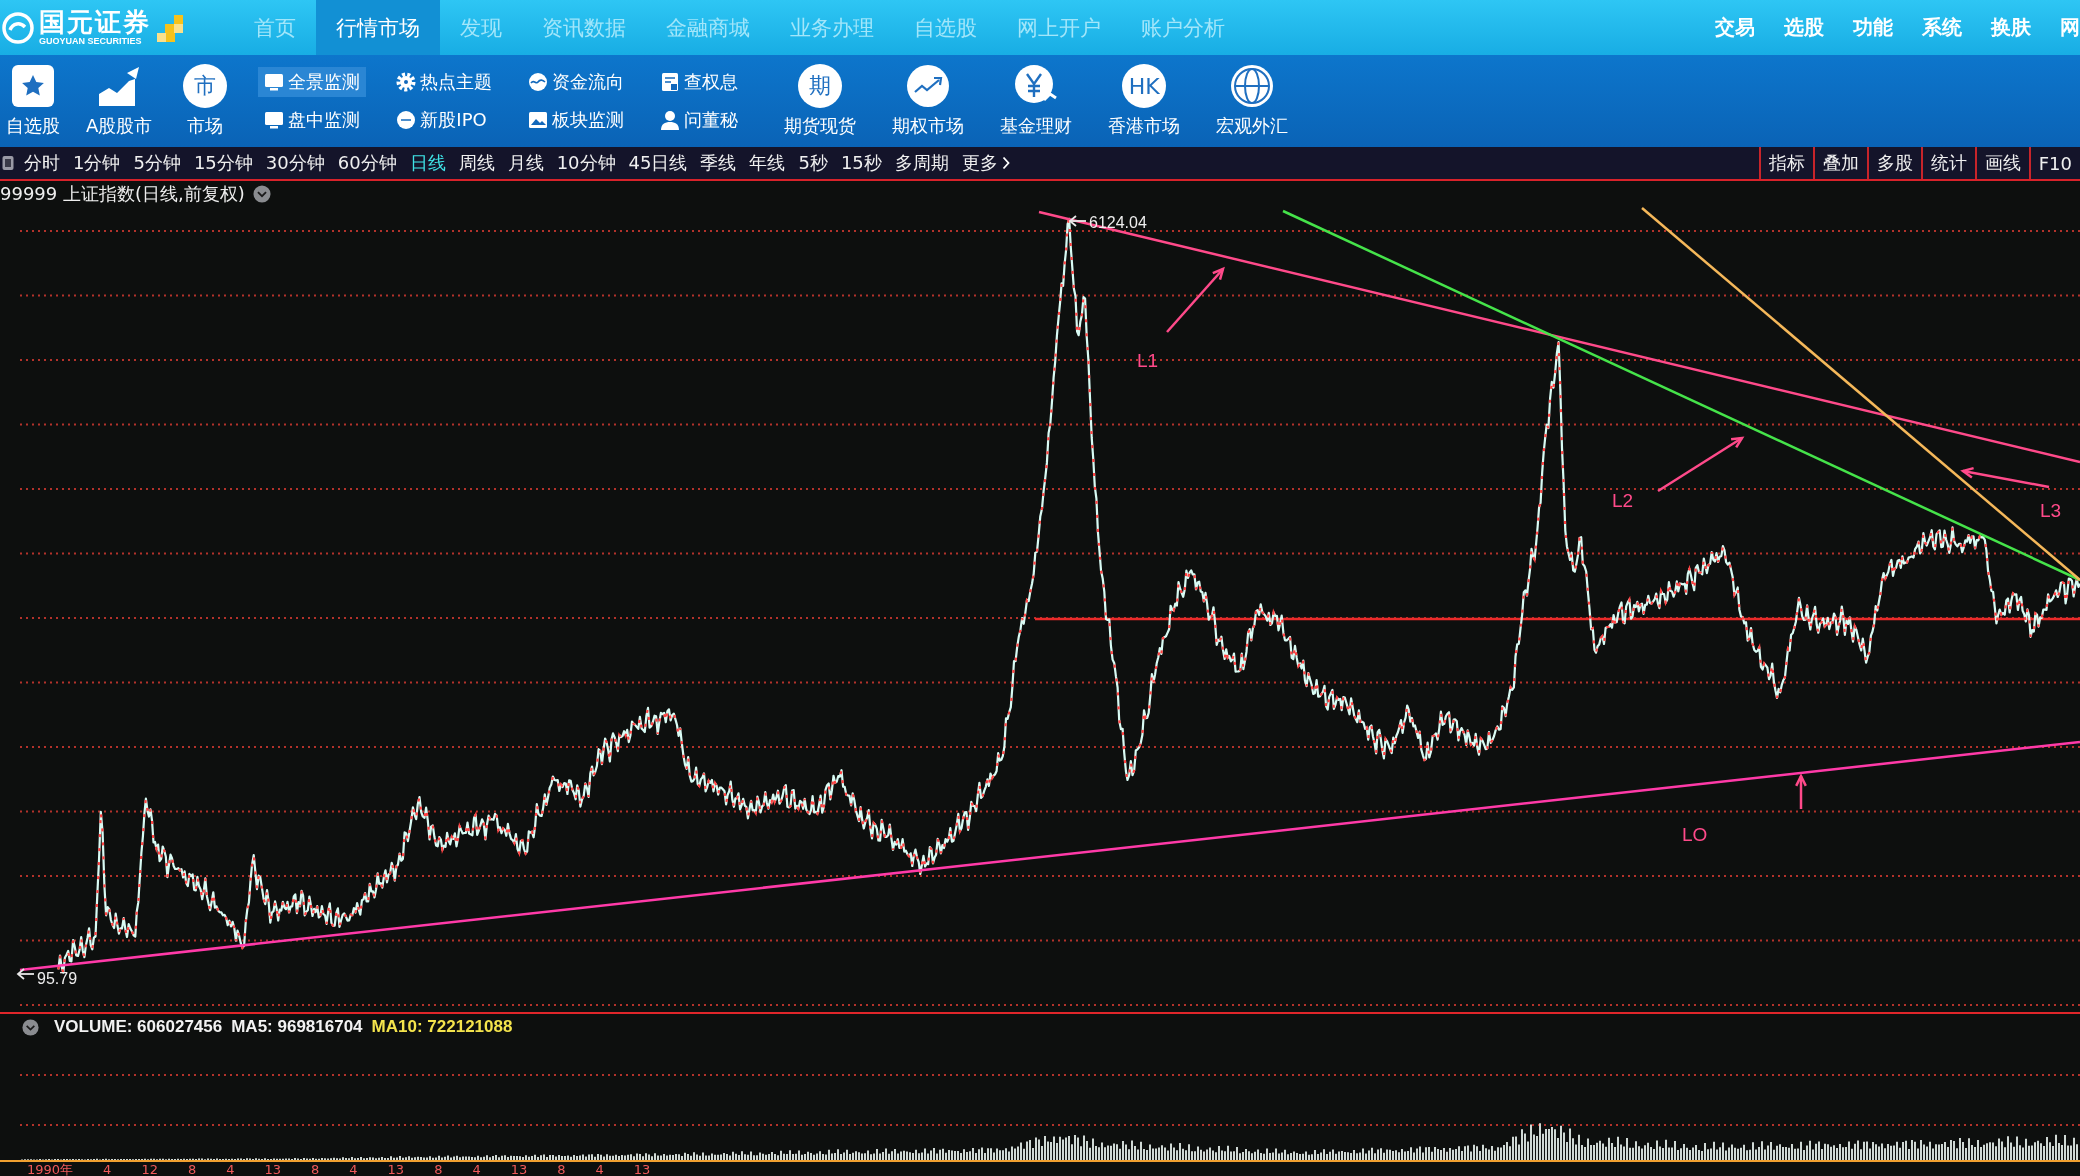 This screenshot has width=2080, height=1176. Describe the element at coordinates (1252, 86) in the screenshot. I see `globe-icon` at that location.